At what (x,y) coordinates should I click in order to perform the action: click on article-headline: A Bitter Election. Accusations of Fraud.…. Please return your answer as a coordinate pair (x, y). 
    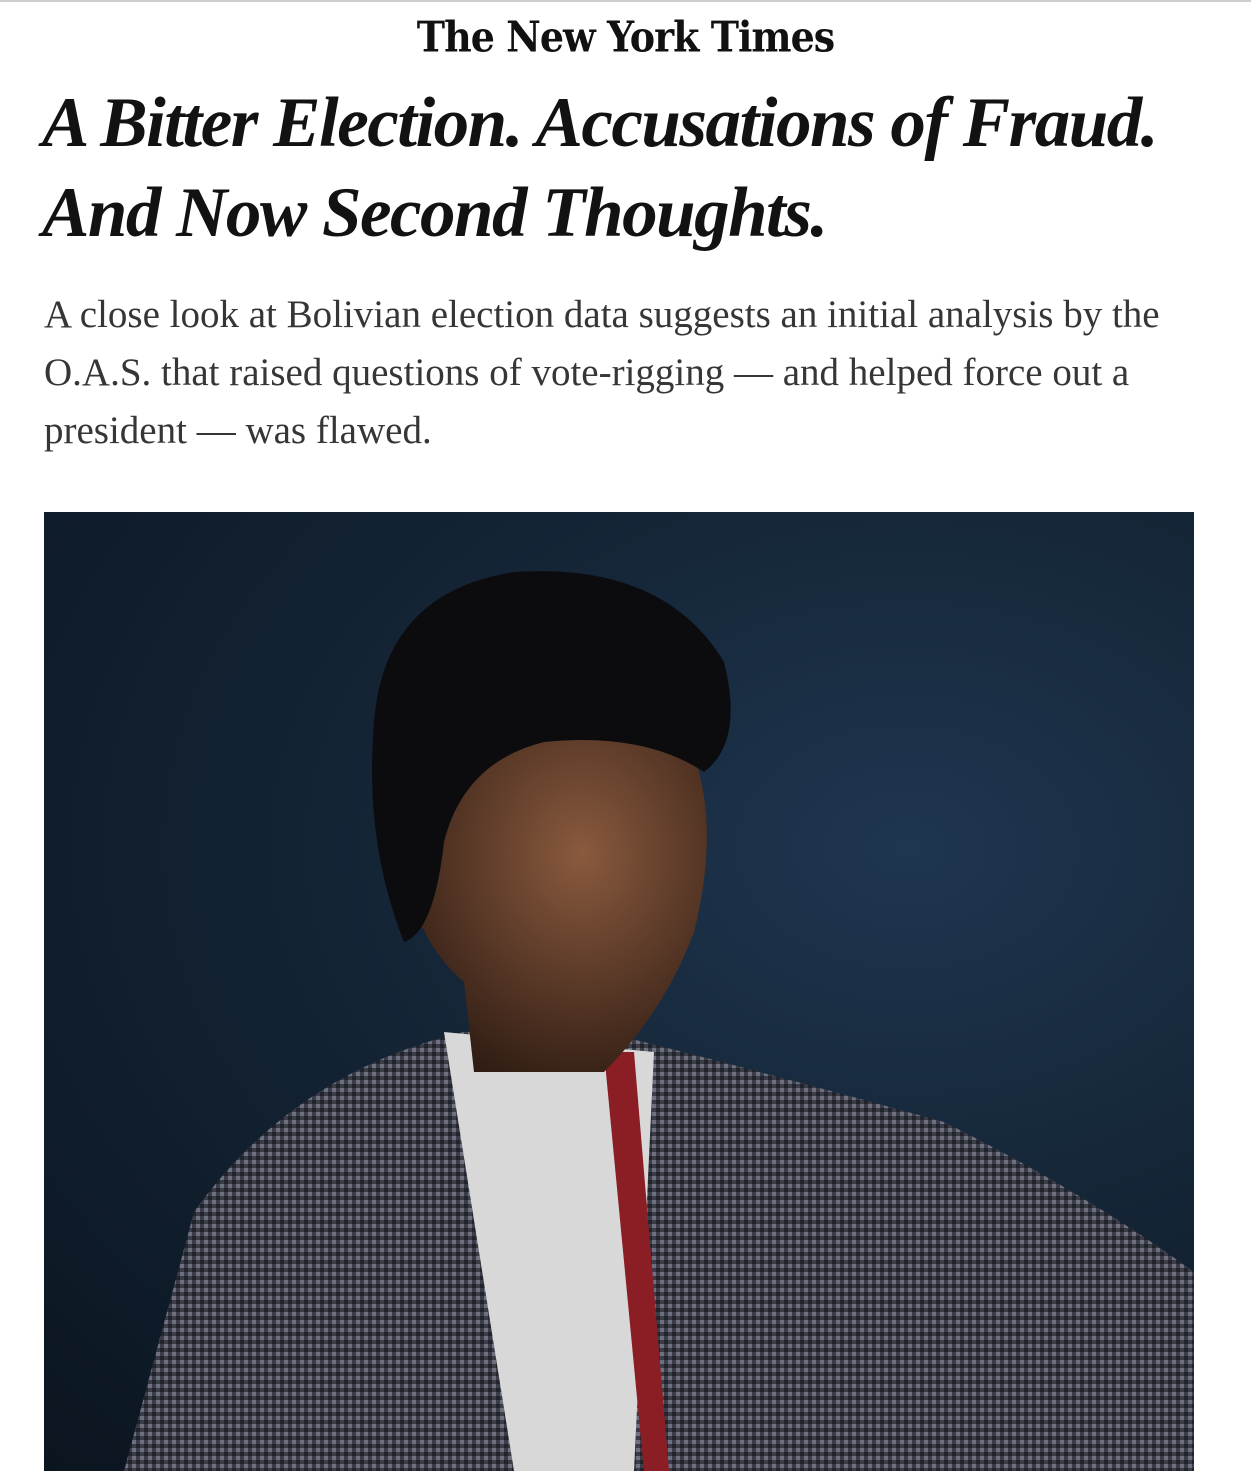
    Looking at the image, I should click on (600, 168).